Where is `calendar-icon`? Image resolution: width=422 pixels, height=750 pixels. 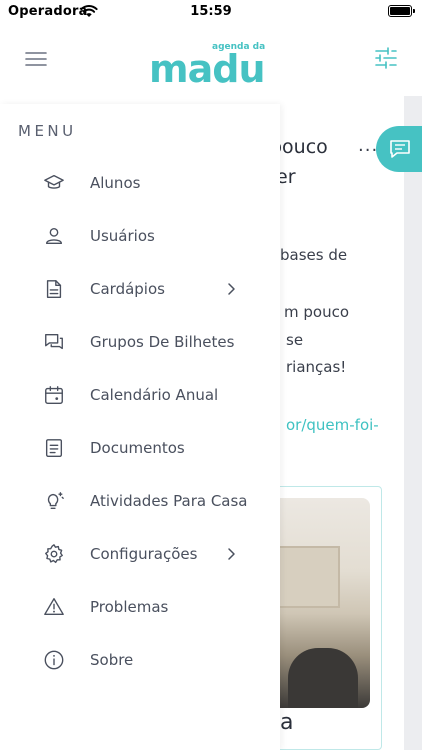
calendar-icon is located at coordinates (54, 395).